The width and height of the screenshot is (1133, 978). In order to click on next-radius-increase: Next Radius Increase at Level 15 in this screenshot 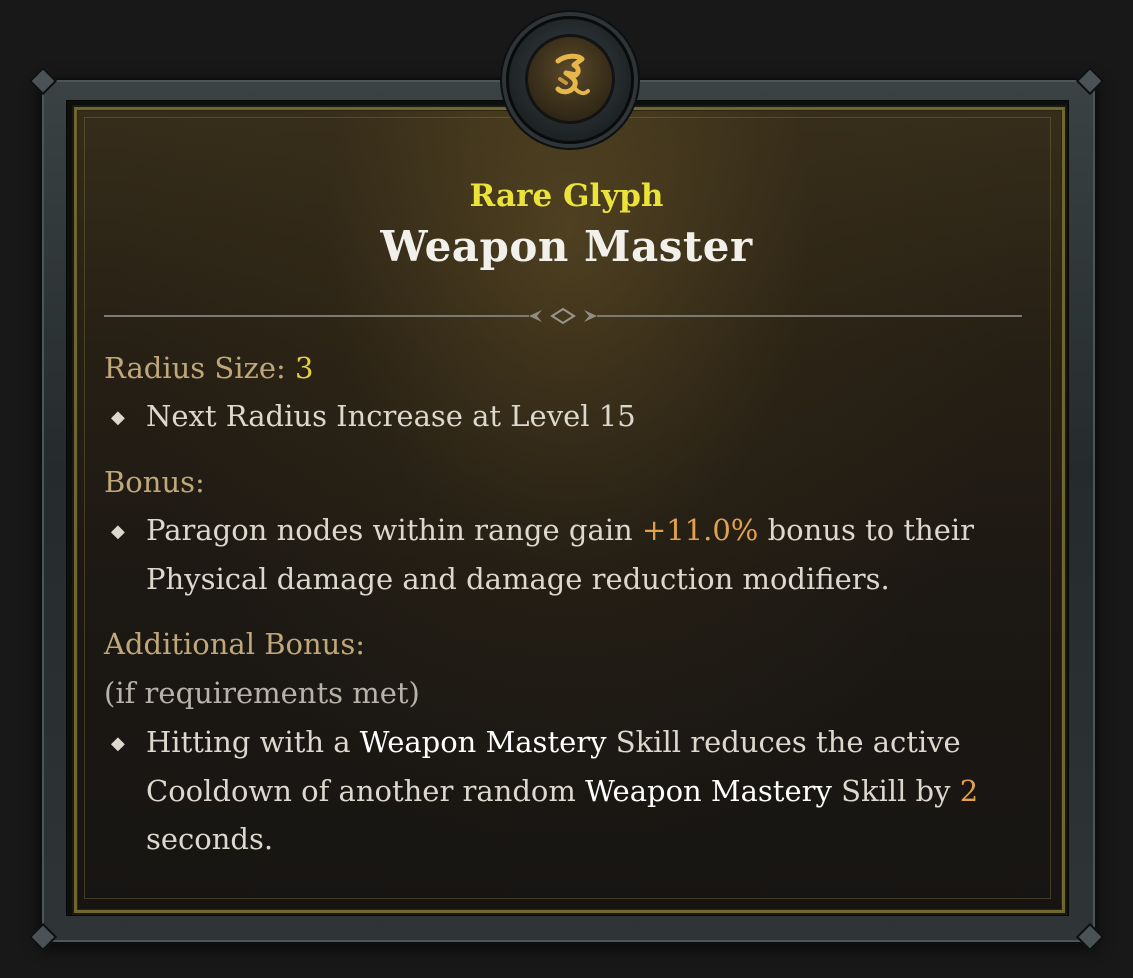, I will do `click(391, 416)`.